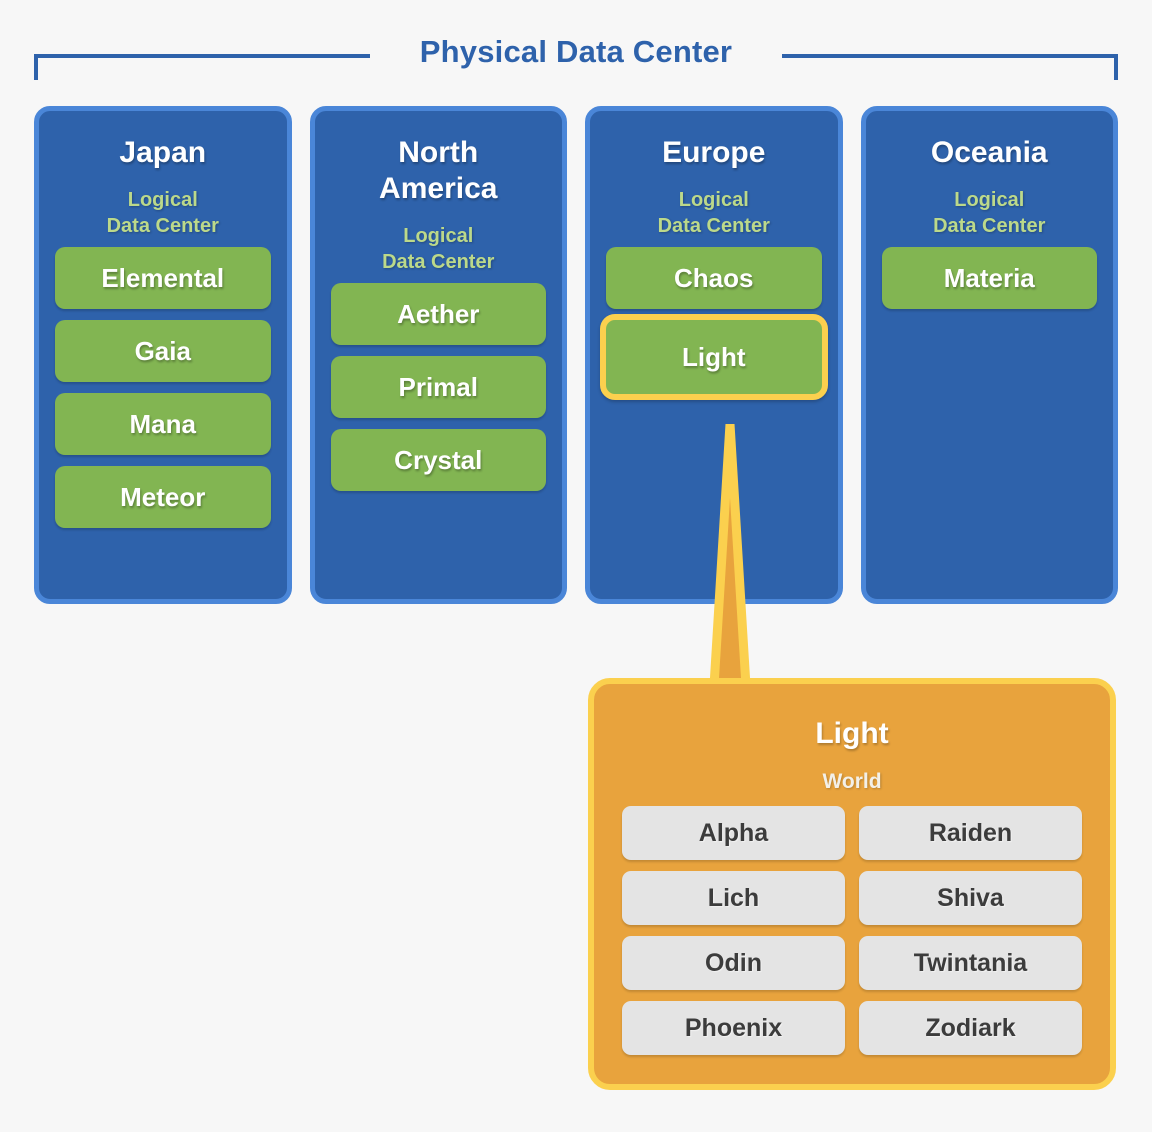  I want to click on logical-data-center-list: Aether Primal Crystal, so click(438, 387).